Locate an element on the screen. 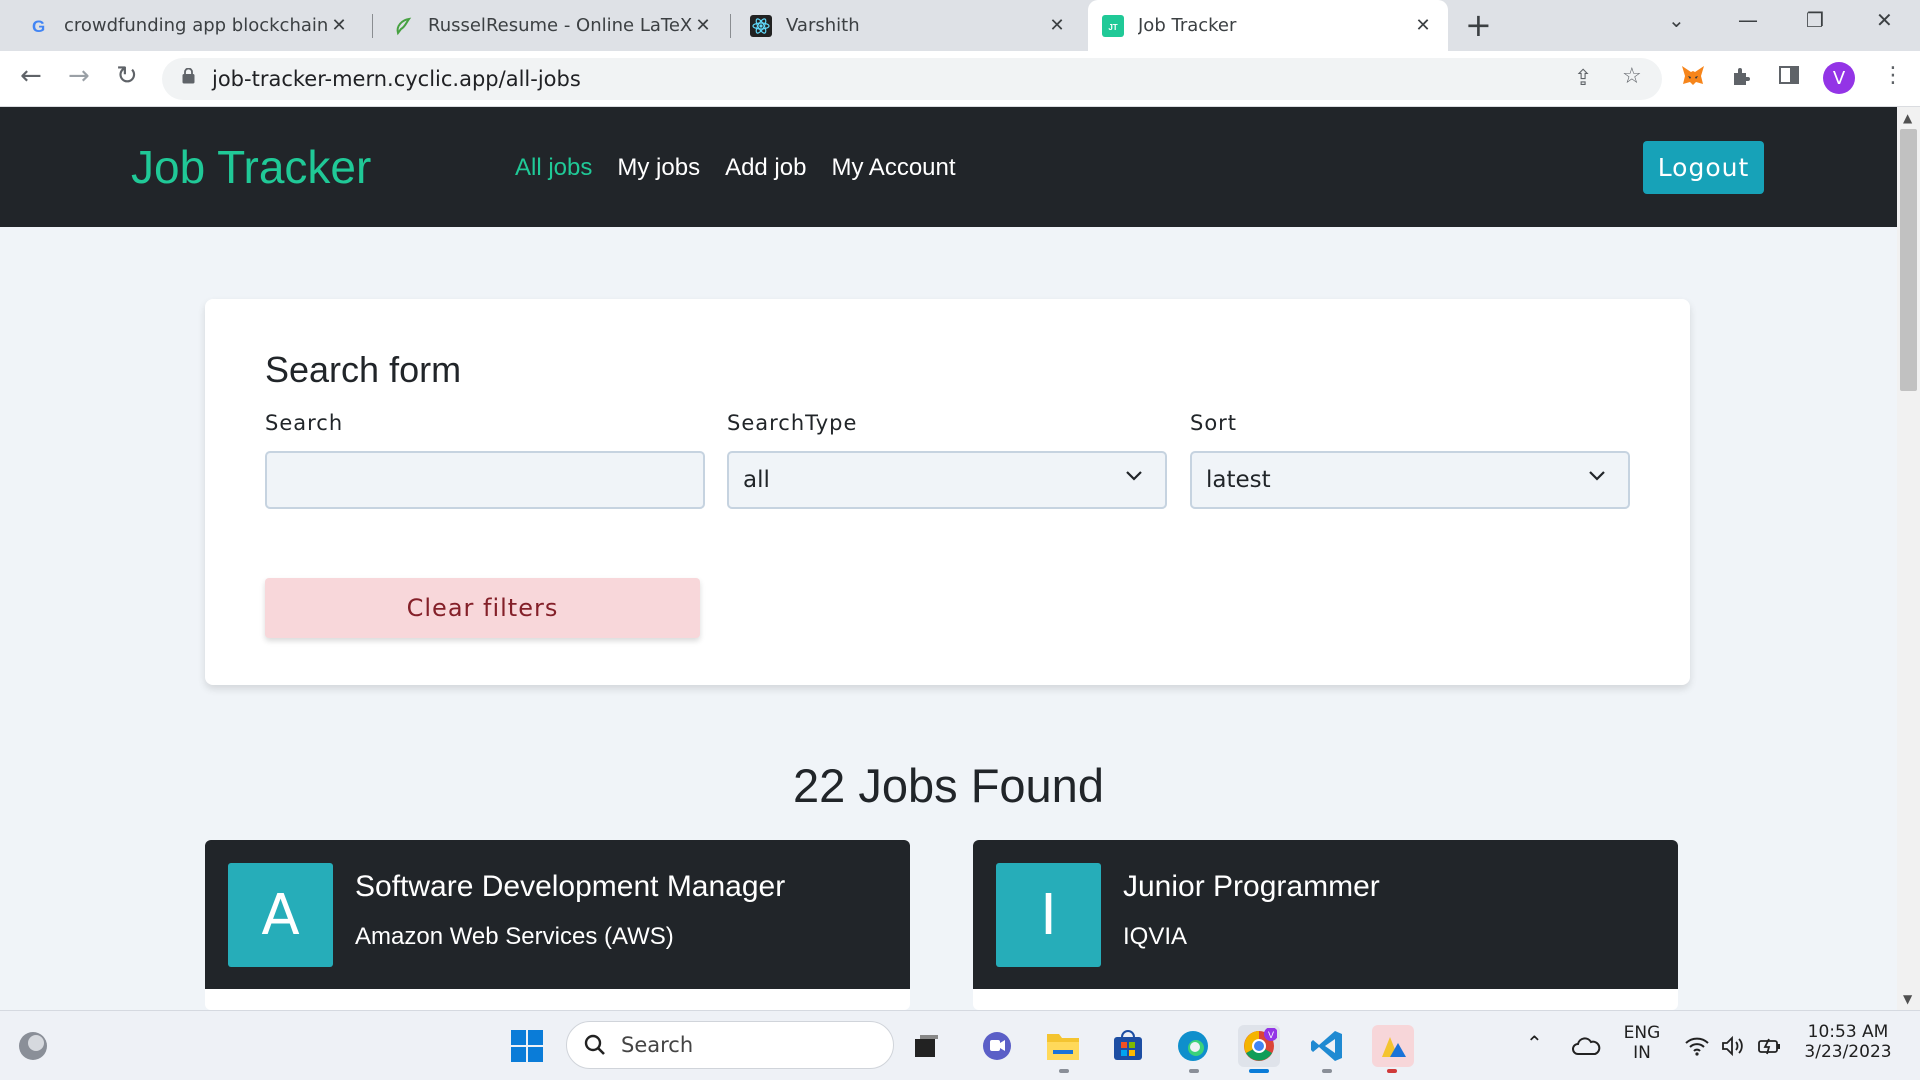  sort-label: Sort is located at coordinates (1214, 423).